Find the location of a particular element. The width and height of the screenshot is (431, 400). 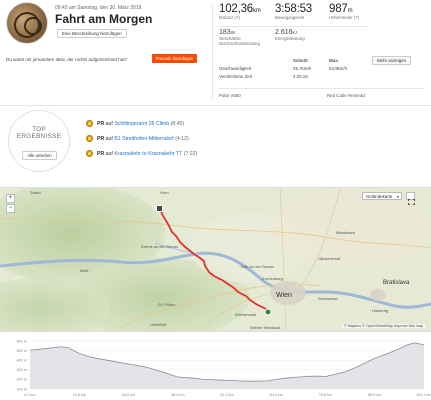

device-name: Polar V650 is located at coordinates (230, 95).